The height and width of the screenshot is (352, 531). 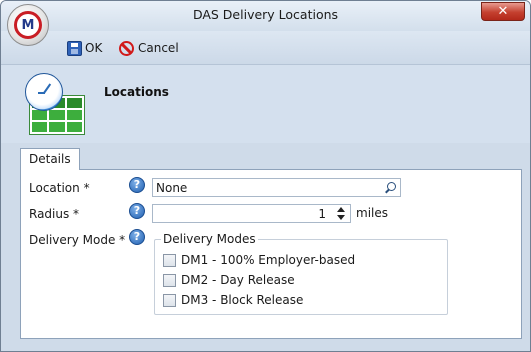 What do you see at coordinates (276, 187) in the screenshot?
I see `location-field: None` at bounding box center [276, 187].